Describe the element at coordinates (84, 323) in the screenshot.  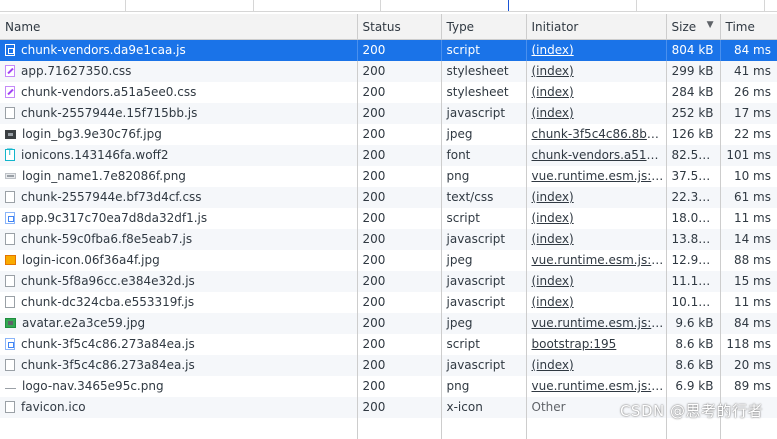
I see `request-name: avatar.e2a3ce59.jpg` at that location.